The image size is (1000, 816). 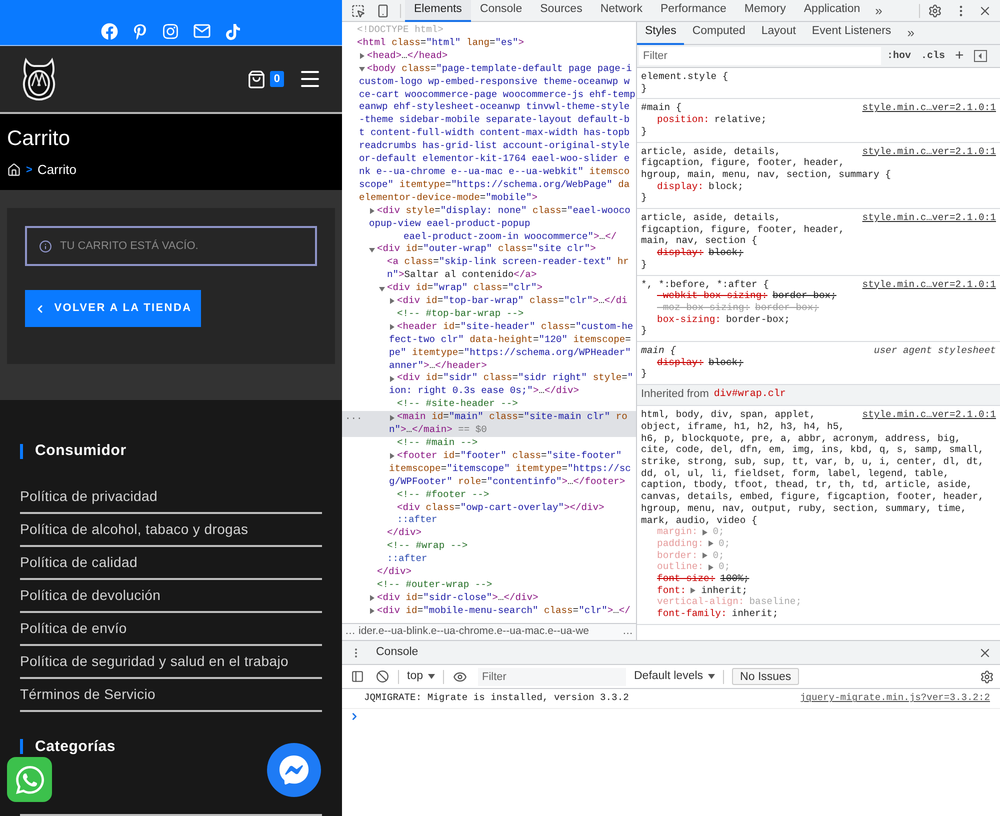 I want to click on pinterest-icon, so click(x=140, y=32).